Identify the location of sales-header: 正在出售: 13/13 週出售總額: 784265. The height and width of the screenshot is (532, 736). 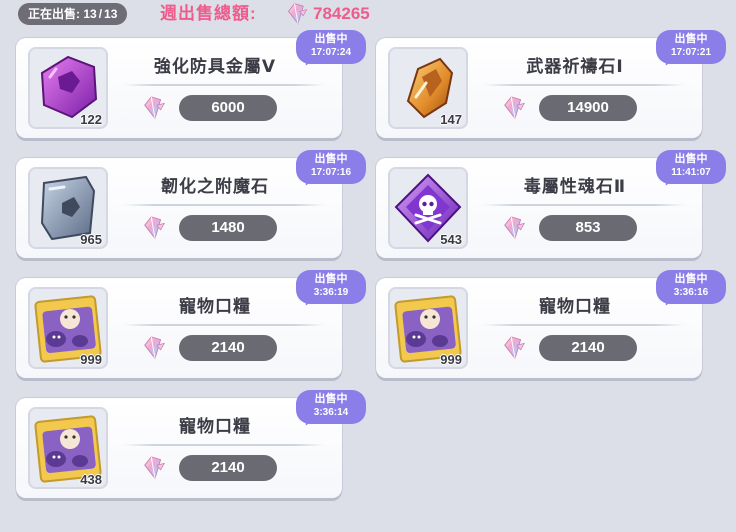
(368, 16).